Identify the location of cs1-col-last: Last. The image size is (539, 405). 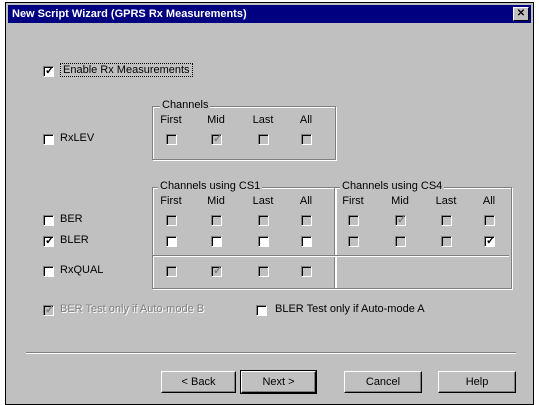
(263, 201).